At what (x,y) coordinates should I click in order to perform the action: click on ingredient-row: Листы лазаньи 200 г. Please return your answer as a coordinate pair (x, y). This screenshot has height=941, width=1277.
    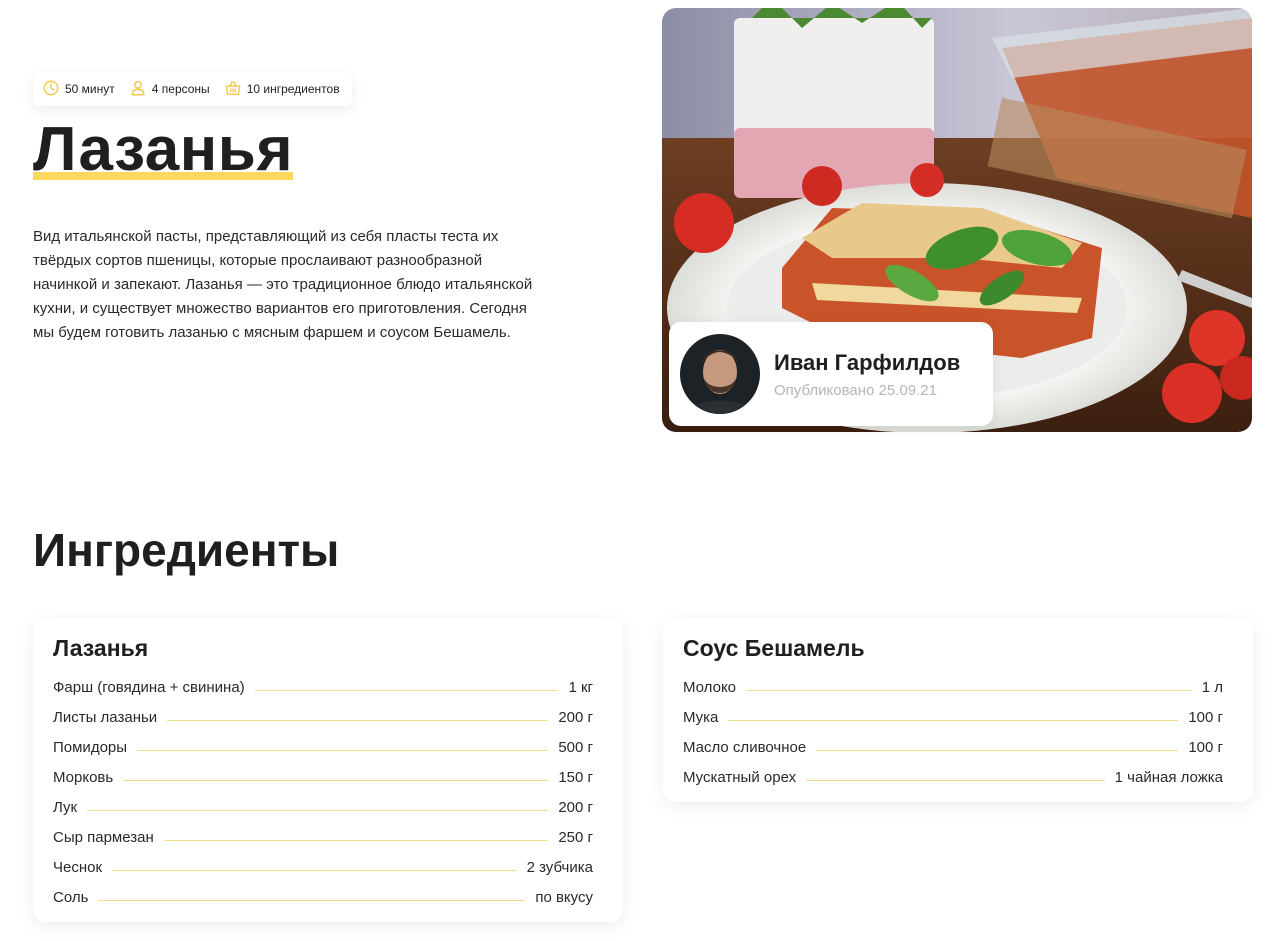
    Looking at the image, I should click on (323, 717).